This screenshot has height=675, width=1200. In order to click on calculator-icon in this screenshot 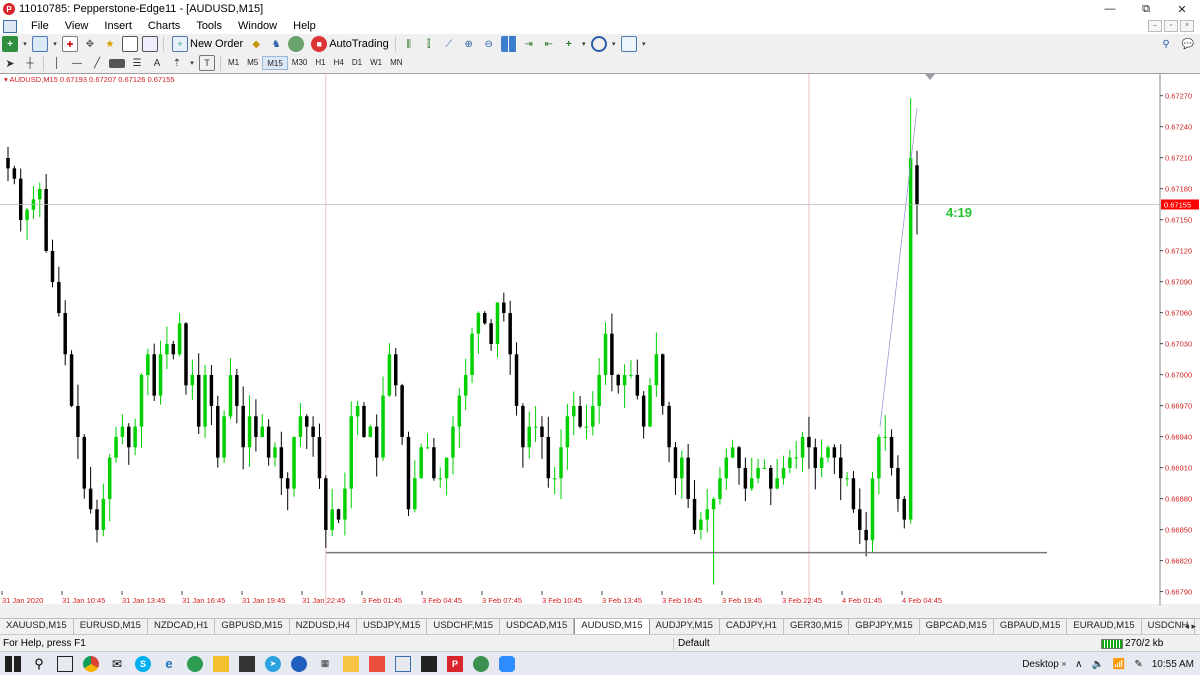, I will do `click(247, 663)`.